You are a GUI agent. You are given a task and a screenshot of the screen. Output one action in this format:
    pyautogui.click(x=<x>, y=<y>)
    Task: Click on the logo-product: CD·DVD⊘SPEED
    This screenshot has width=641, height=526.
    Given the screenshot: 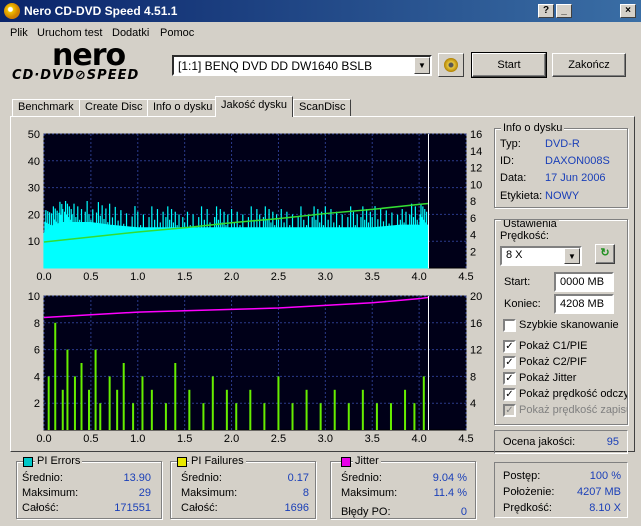 What is the action you would take?
    pyautogui.click(x=76, y=75)
    